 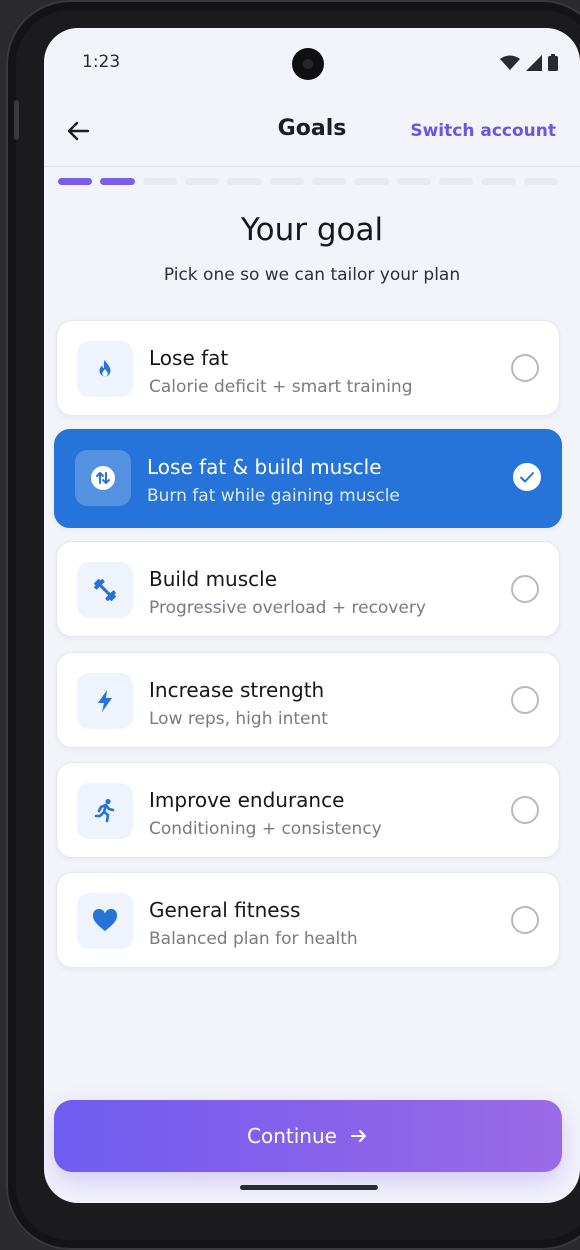 I want to click on goal-subtitle: Progressive overload + recovery, so click(x=287, y=608).